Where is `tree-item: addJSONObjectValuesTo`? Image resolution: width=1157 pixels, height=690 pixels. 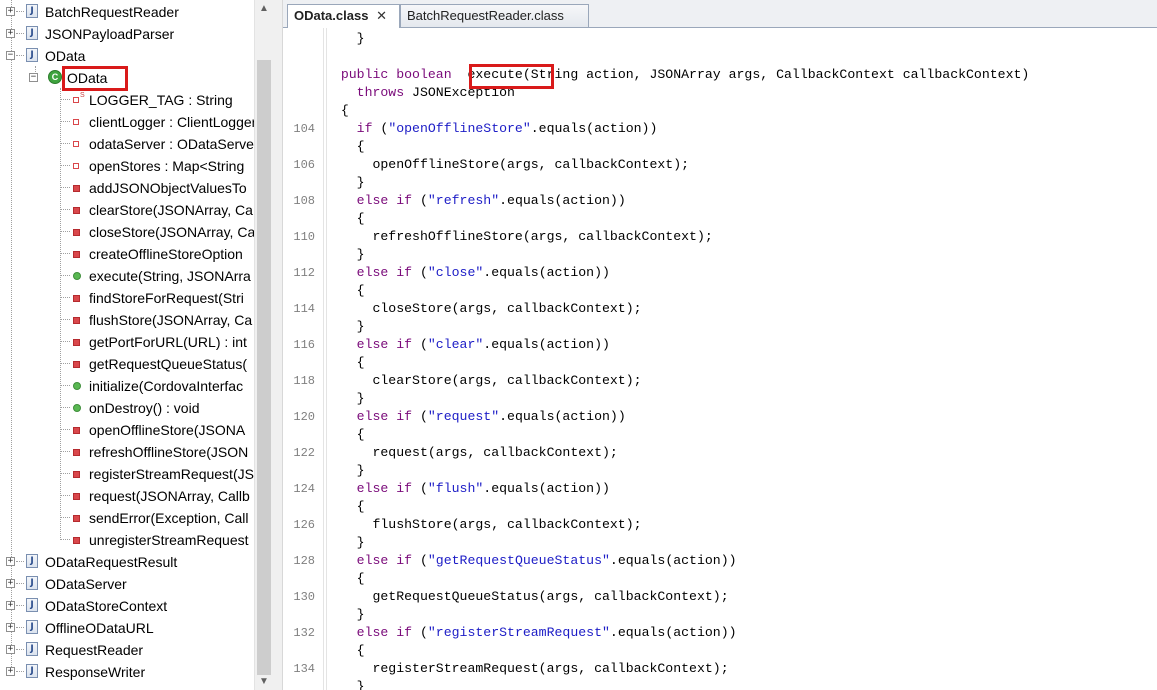
tree-item: addJSONObjectValuesTo is located at coordinates (127, 188).